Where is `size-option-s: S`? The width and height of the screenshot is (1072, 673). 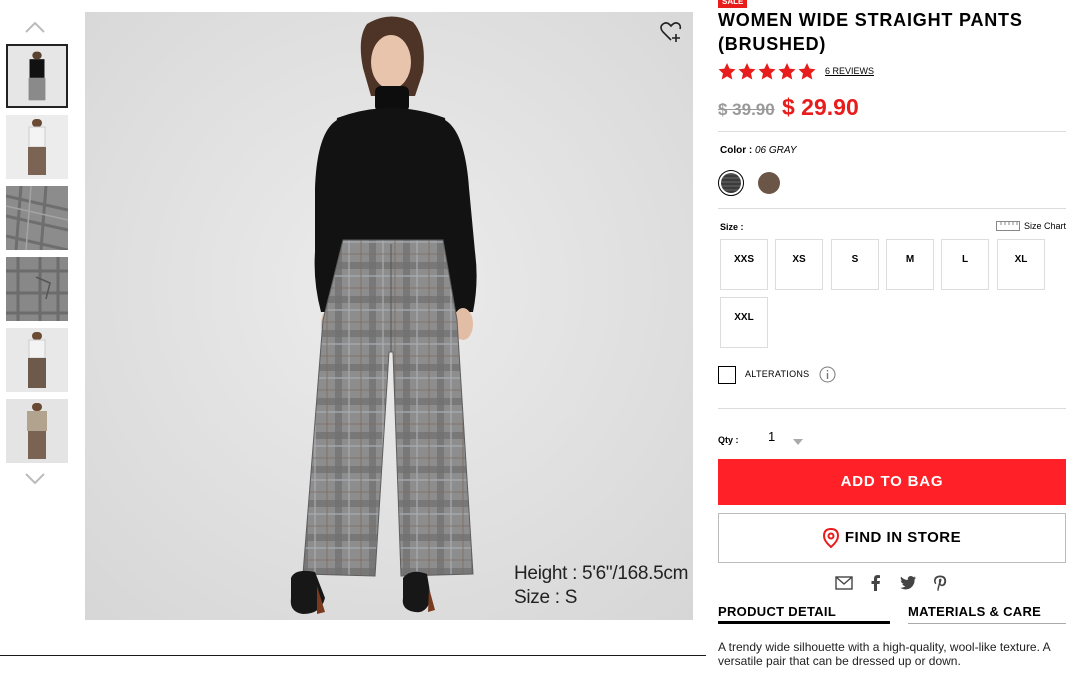 size-option-s: S is located at coordinates (855, 264).